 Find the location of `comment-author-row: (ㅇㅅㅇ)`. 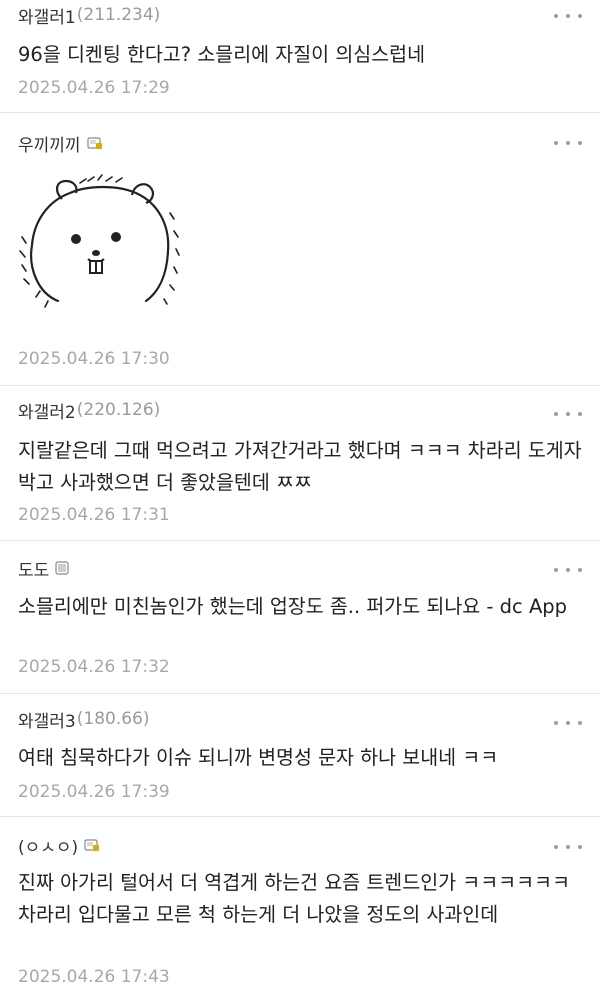

comment-author-row: (ㅇㅅㅇ) is located at coordinates (59, 845).